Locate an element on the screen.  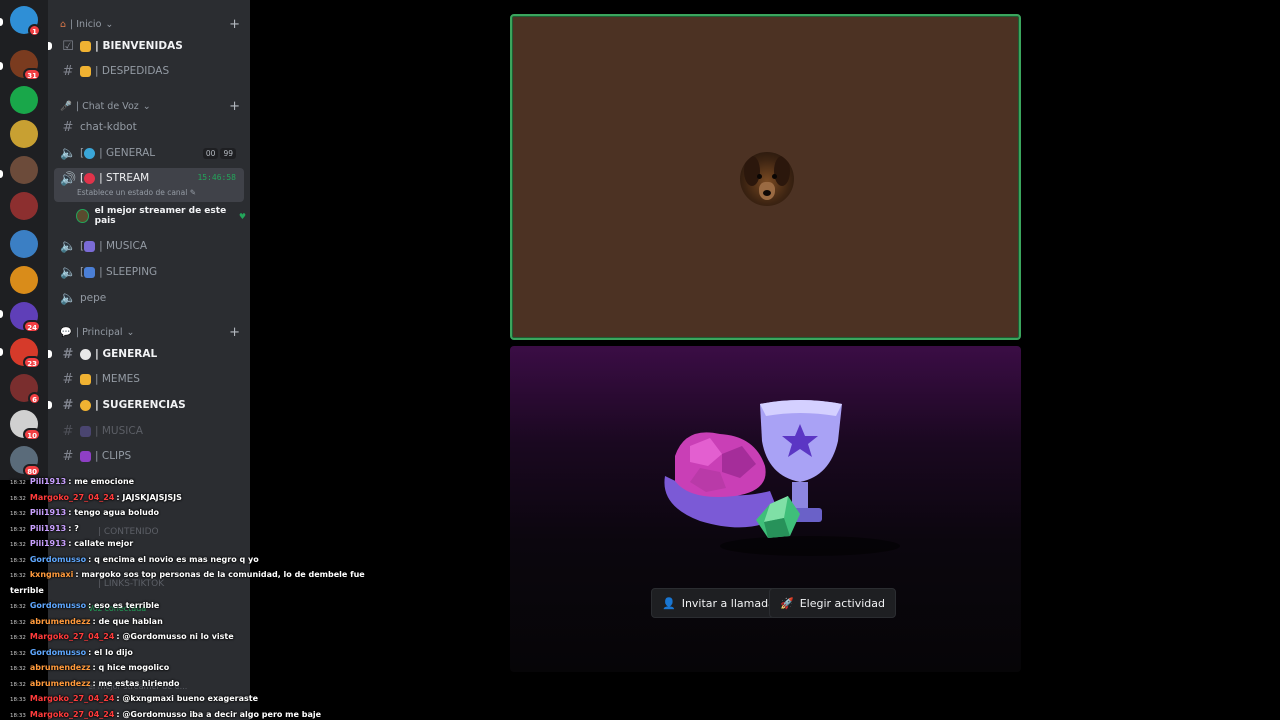
voice-channel-pepe: 🔈 pepe is located at coordinates (149, 298).